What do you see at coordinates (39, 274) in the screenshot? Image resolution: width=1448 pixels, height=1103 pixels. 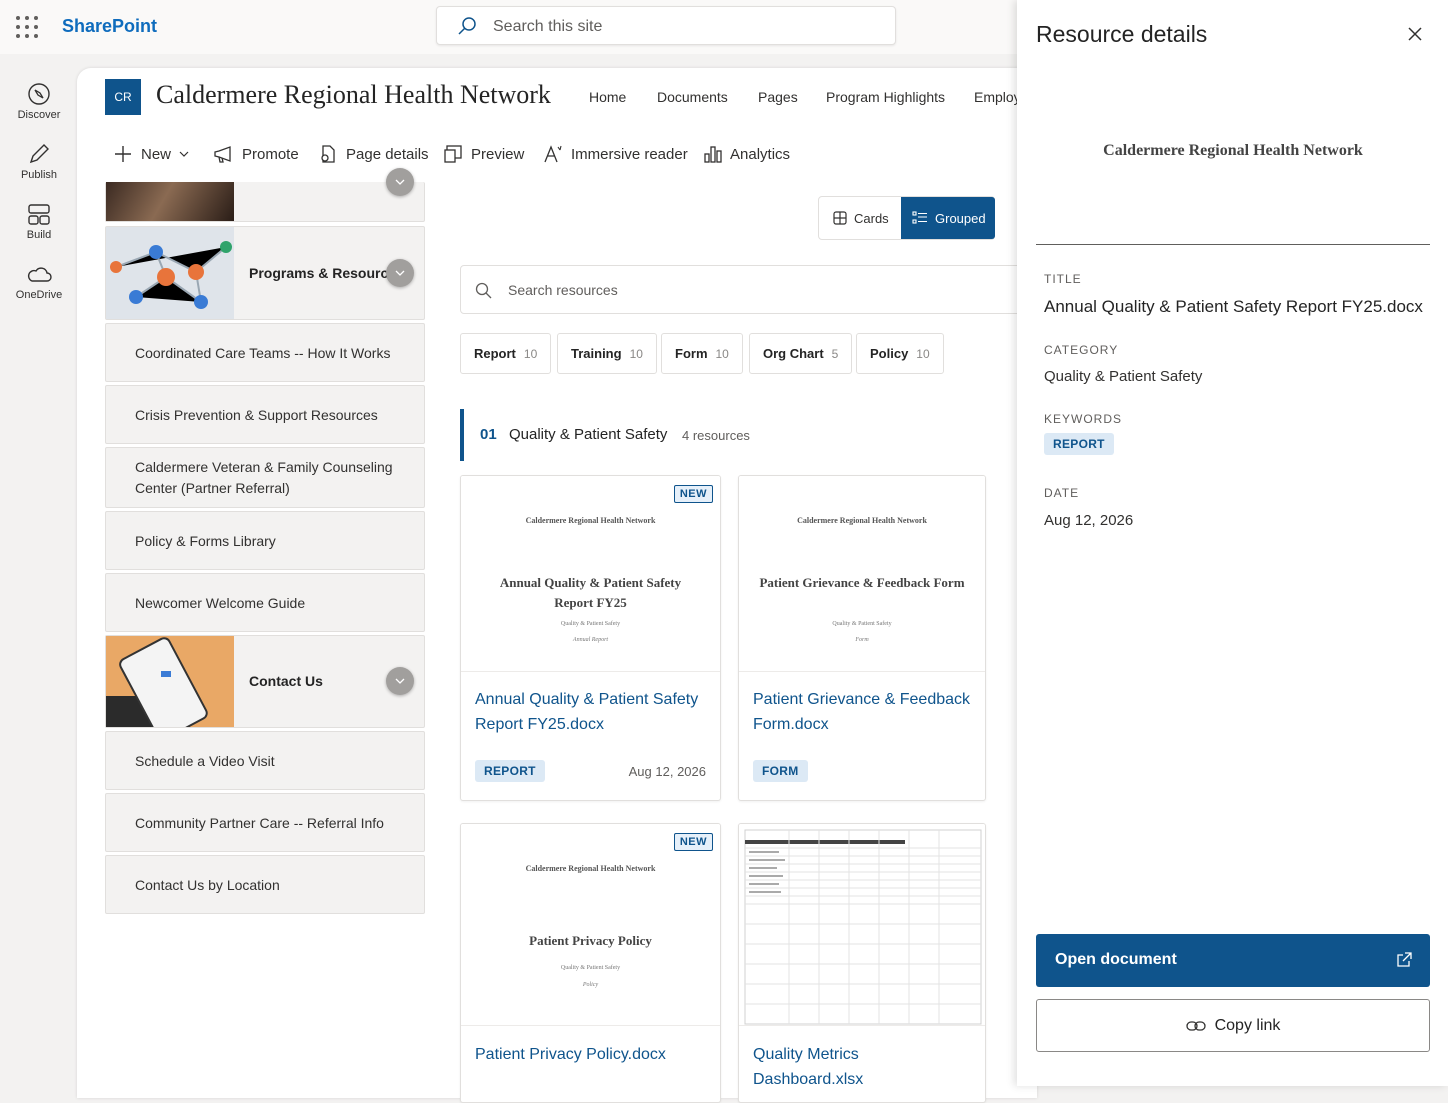 I see `cloud-icon` at bounding box center [39, 274].